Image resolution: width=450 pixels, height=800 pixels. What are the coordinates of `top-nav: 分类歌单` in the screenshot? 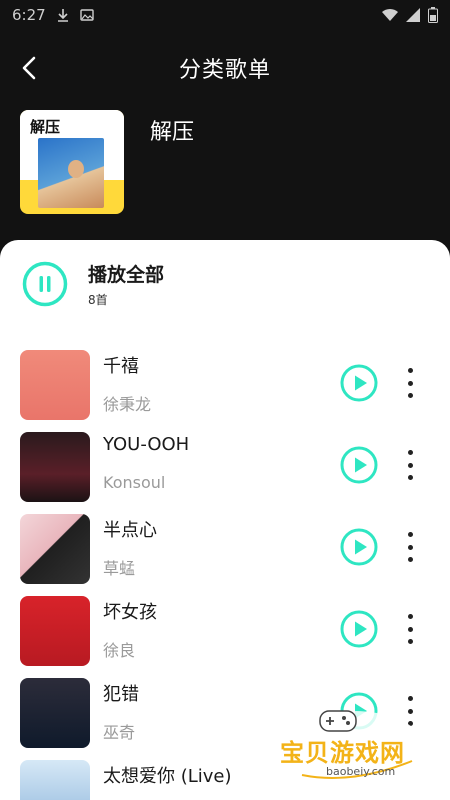 It's located at (225, 68).